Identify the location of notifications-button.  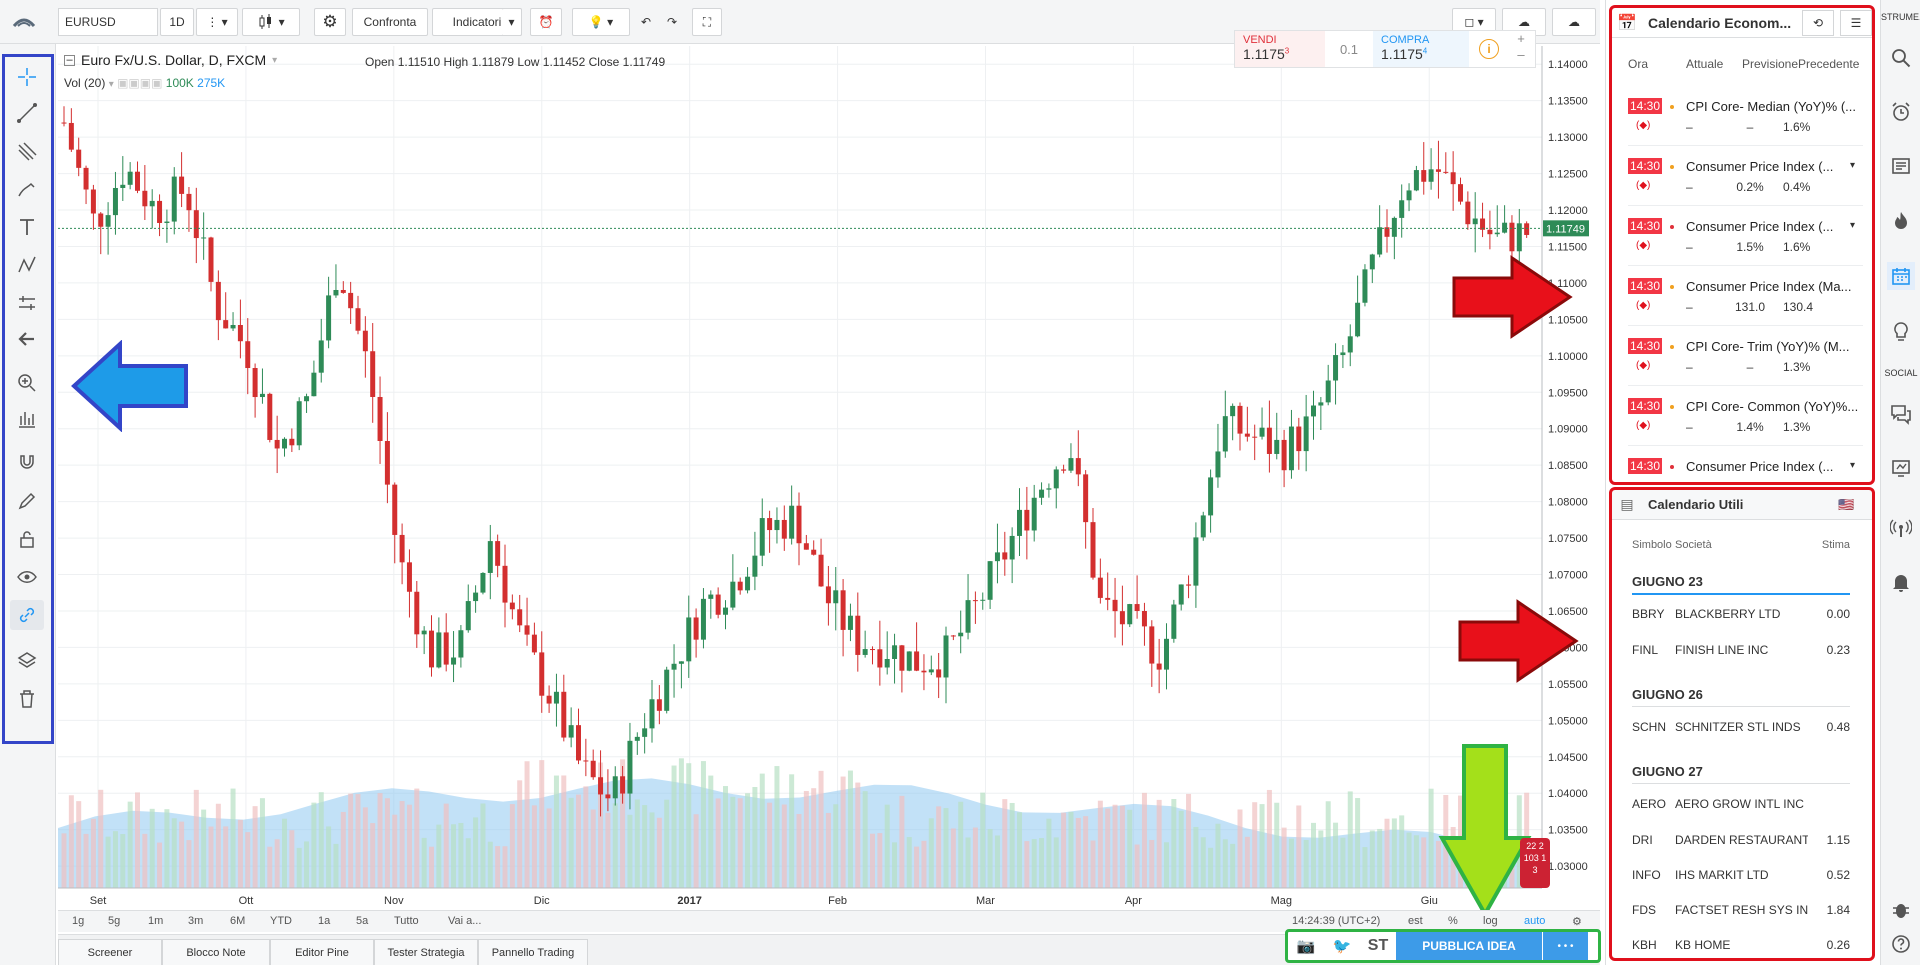
(1901, 582).